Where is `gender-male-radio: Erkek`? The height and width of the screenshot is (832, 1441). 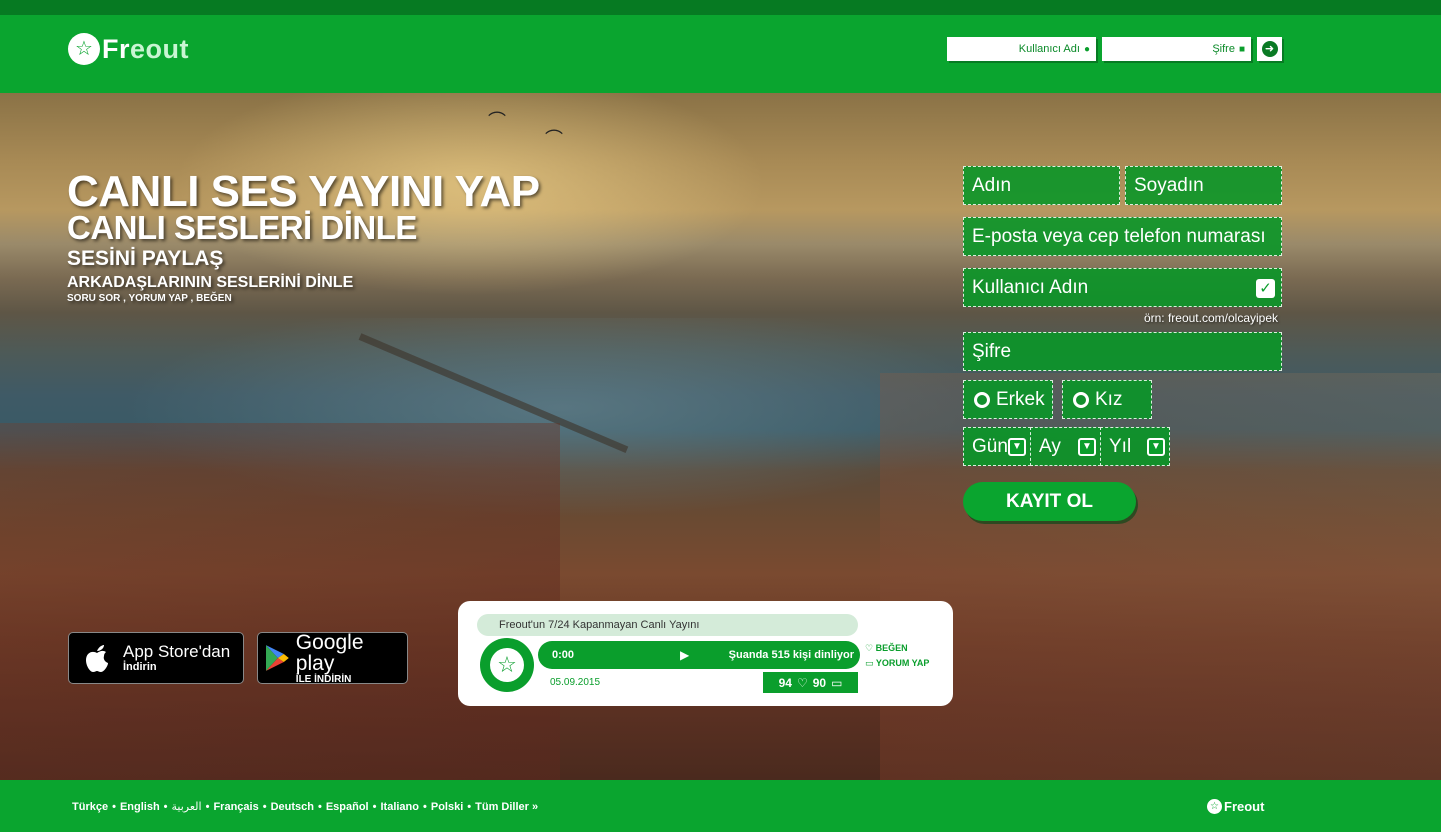
gender-male-radio: Erkek is located at coordinates (1008, 399).